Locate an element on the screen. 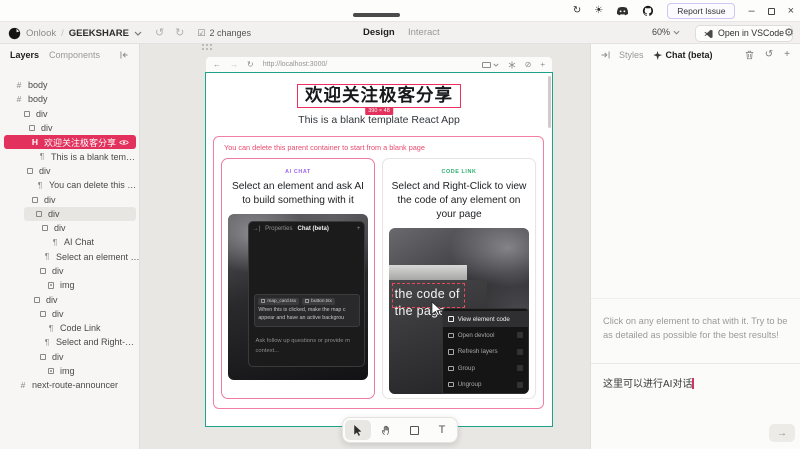 The image size is (800, 449). input-divider is located at coordinates (695, 363).